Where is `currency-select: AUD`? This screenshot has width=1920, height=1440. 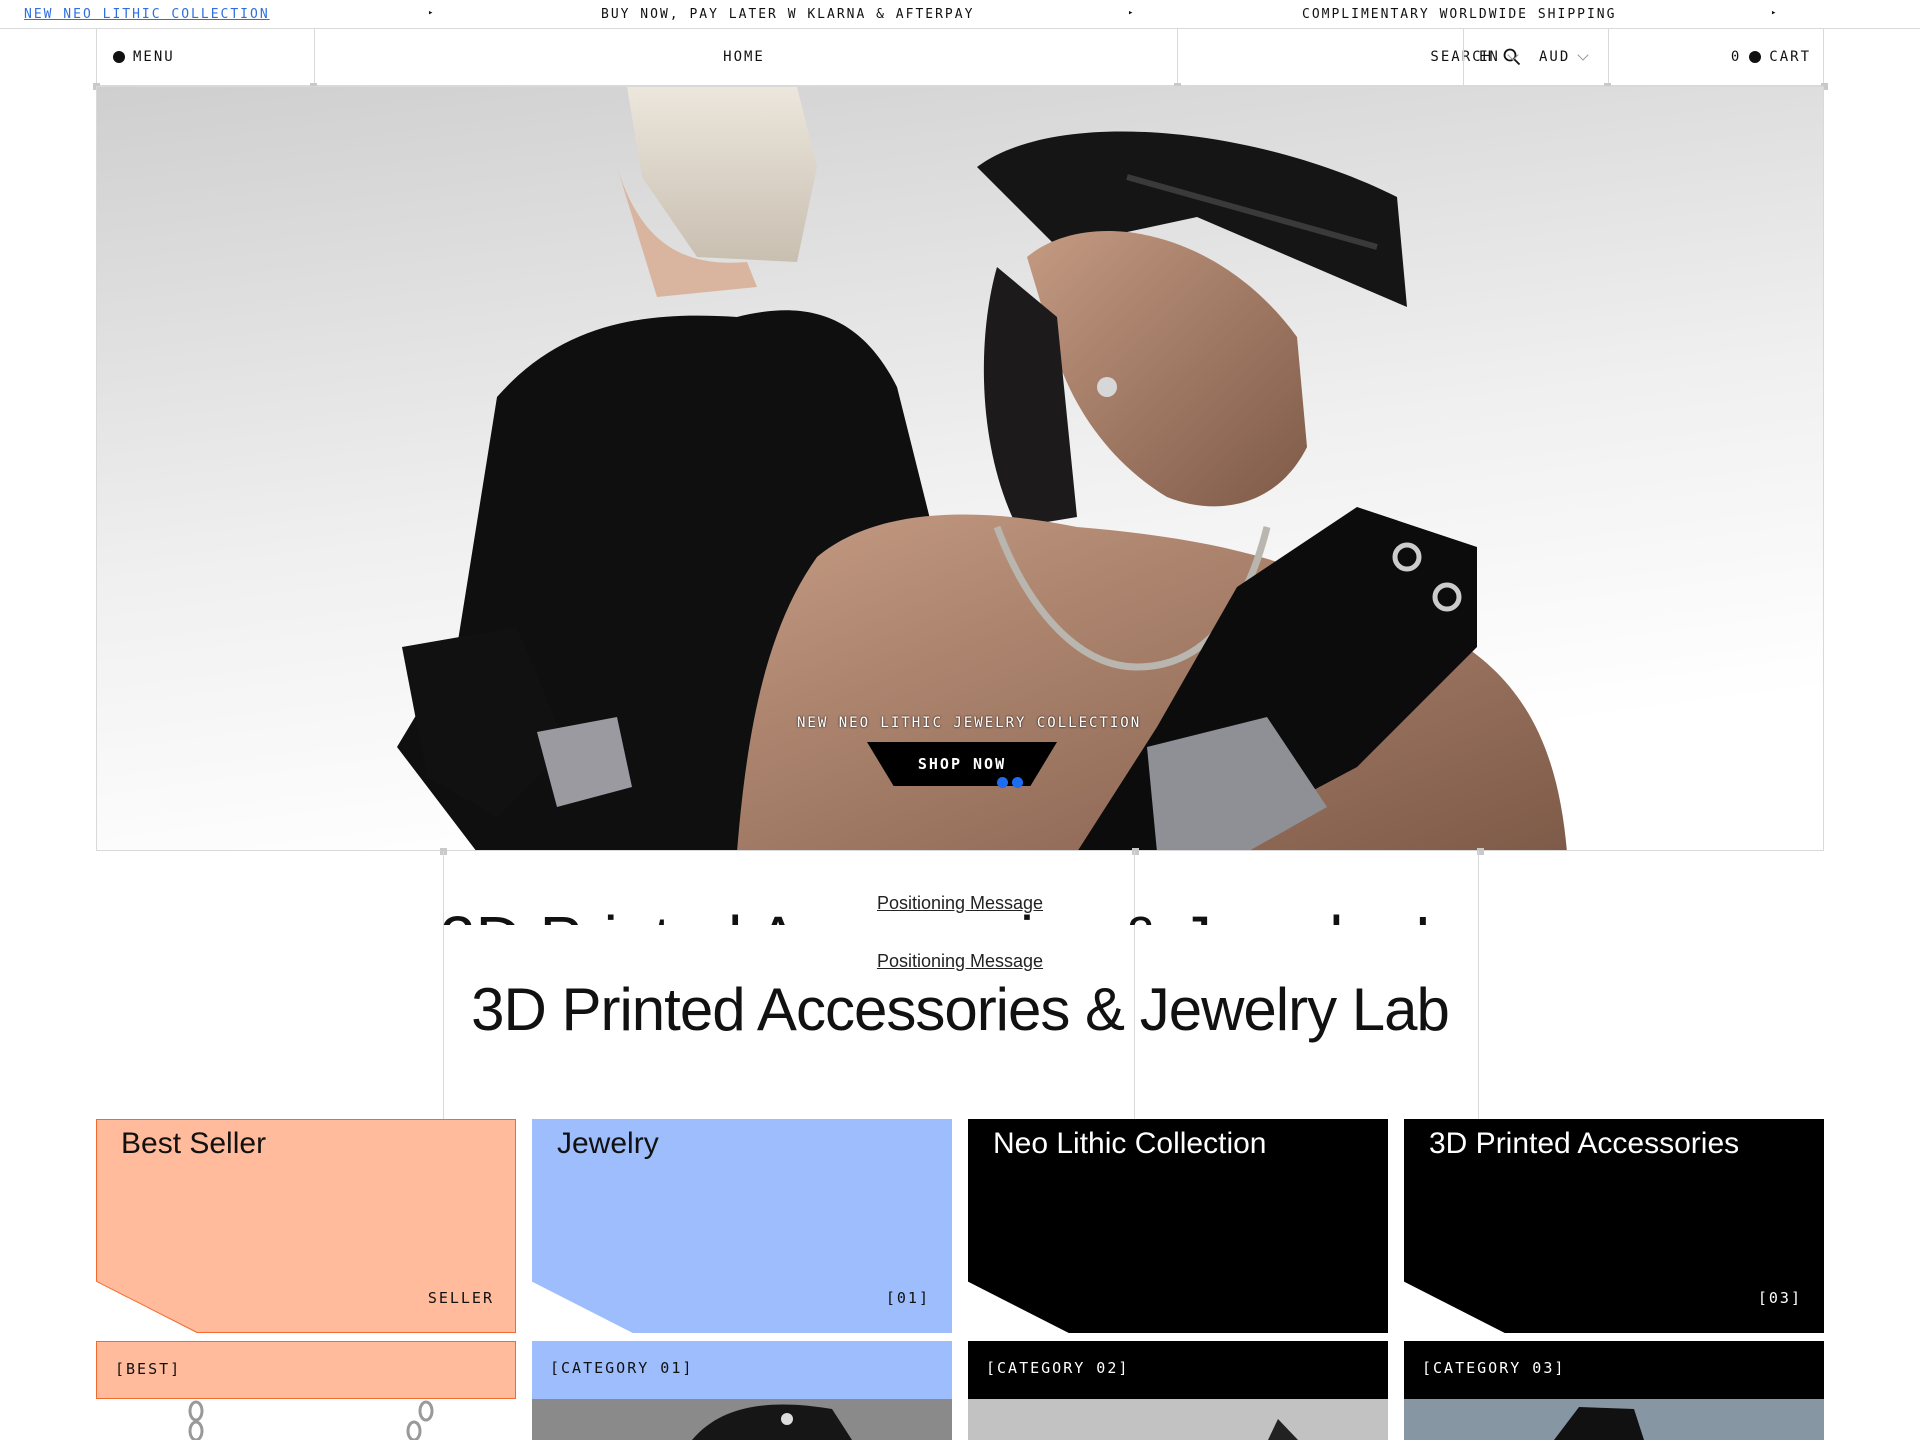
currency-select: AUD is located at coordinates (1564, 57).